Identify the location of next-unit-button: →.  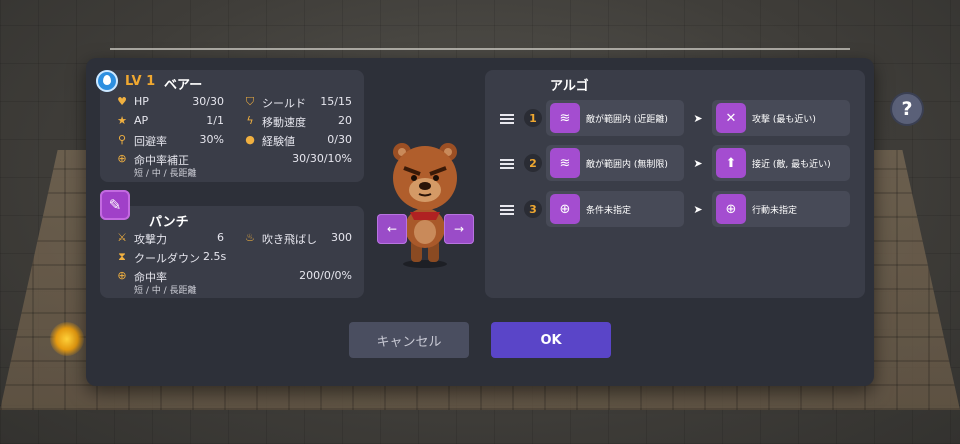
(459, 229).